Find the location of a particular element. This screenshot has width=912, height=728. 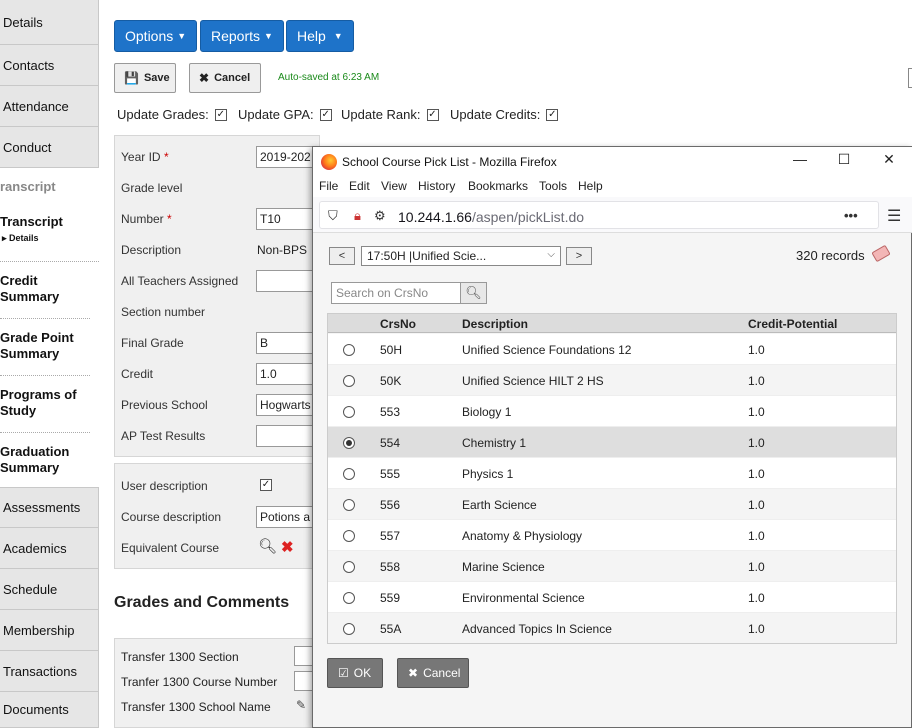

close-icon: ✖ is located at coordinates (413, 673).